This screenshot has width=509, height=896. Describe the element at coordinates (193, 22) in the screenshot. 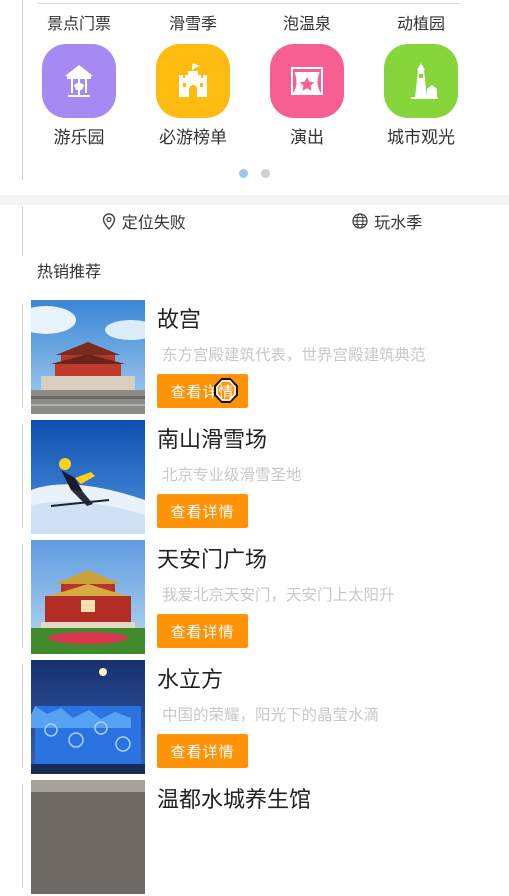

I see `category-ski: 滑雪季` at that location.